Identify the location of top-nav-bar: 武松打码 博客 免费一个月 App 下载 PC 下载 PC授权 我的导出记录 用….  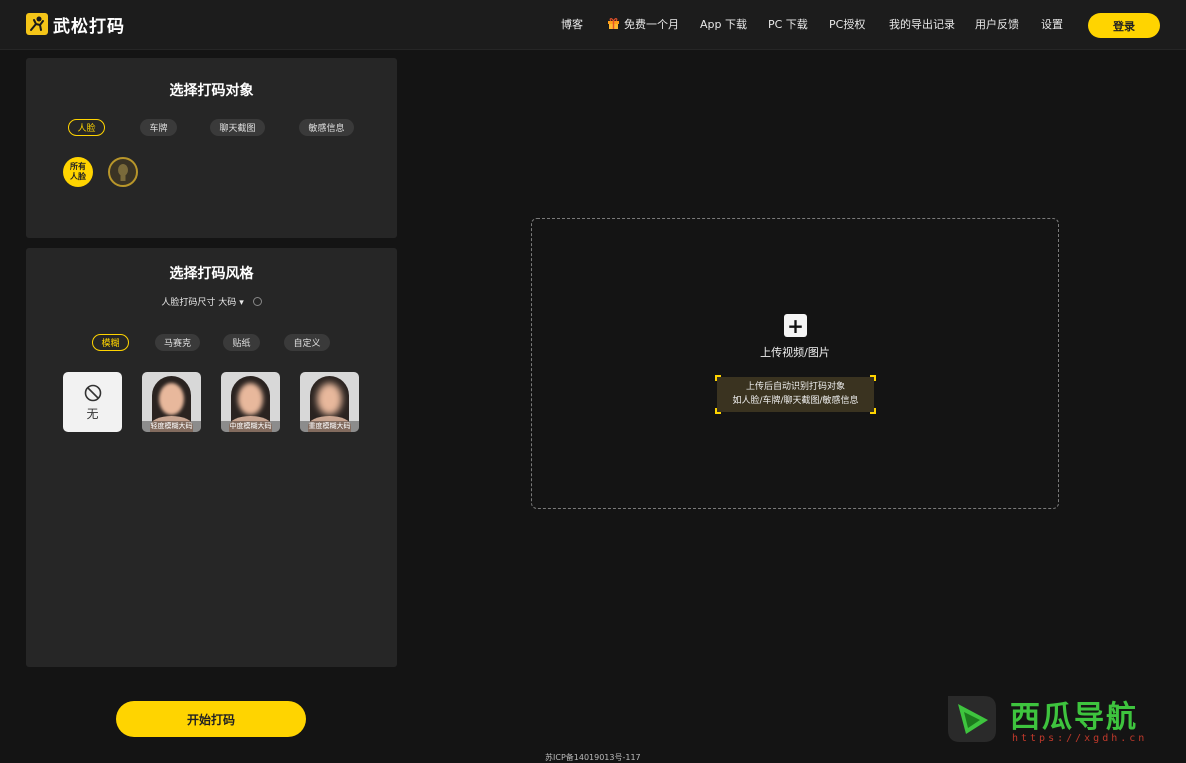
(593, 25).